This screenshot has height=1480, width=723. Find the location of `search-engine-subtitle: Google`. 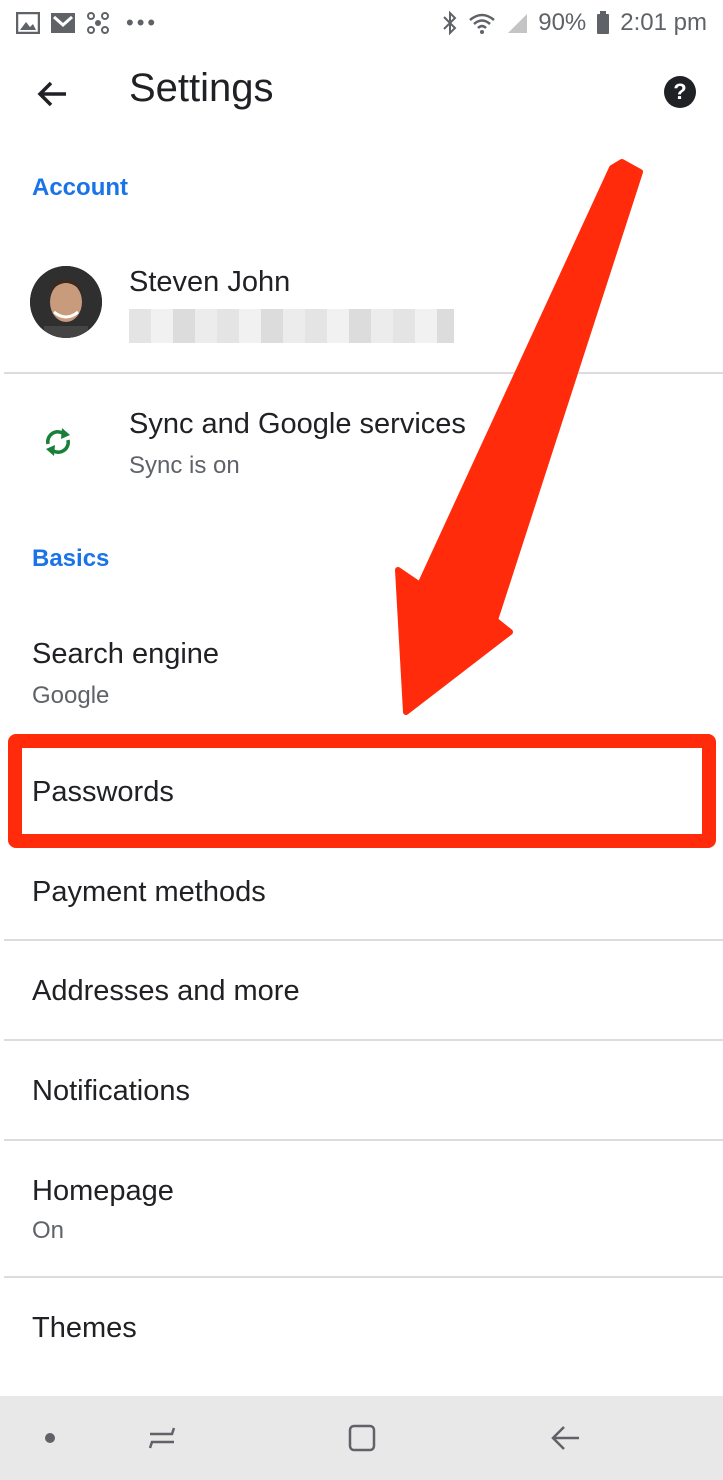

search-engine-subtitle: Google is located at coordinates (71, 695).